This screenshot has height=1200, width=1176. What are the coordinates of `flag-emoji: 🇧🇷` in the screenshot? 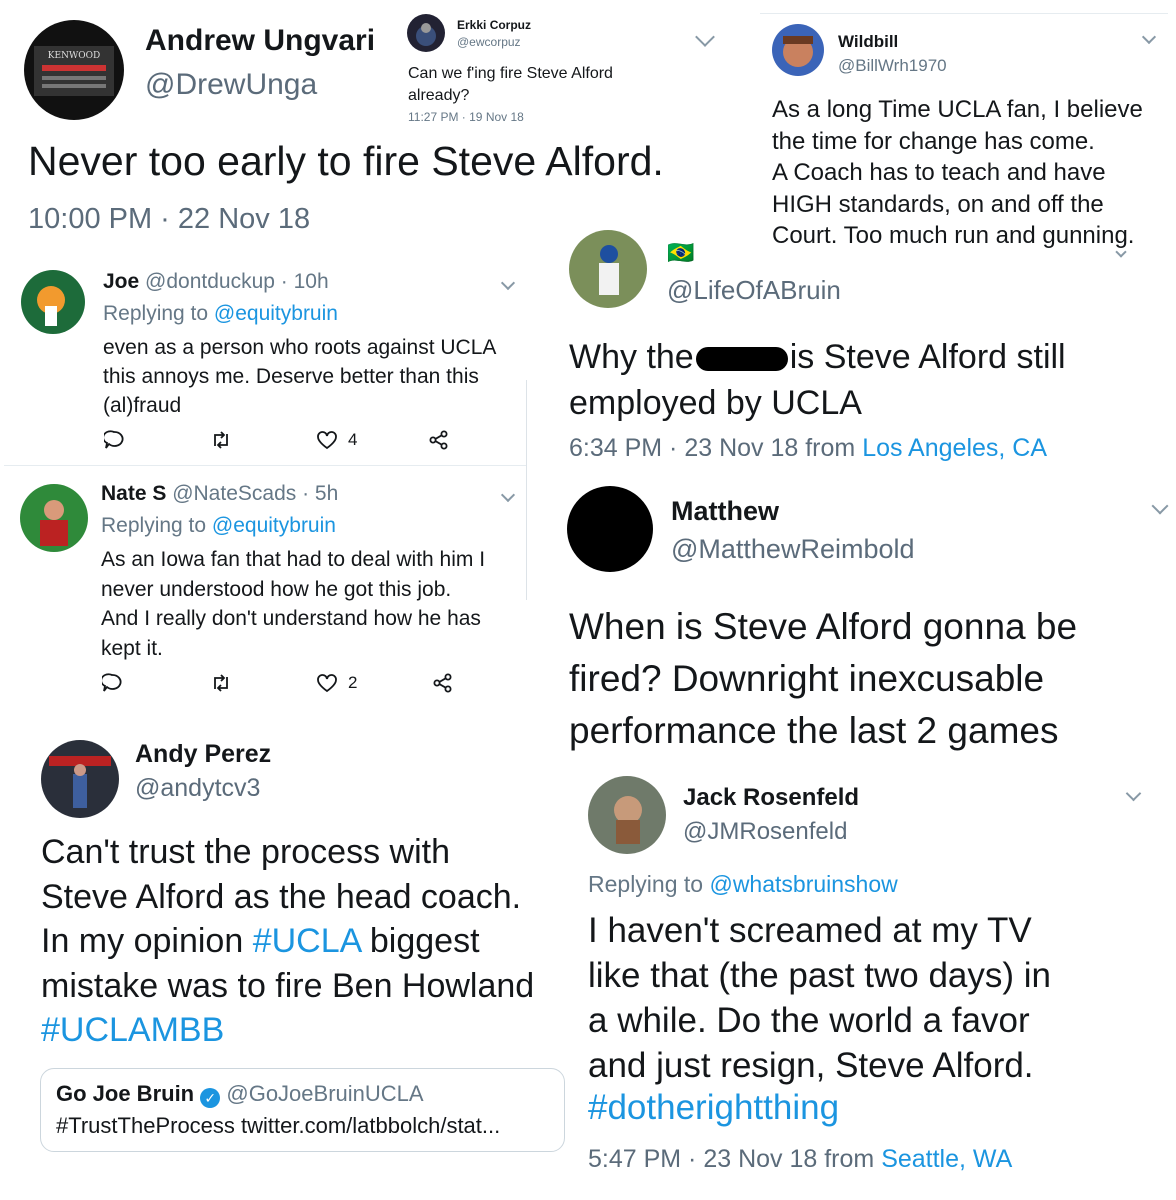 It's located at (681, 252).